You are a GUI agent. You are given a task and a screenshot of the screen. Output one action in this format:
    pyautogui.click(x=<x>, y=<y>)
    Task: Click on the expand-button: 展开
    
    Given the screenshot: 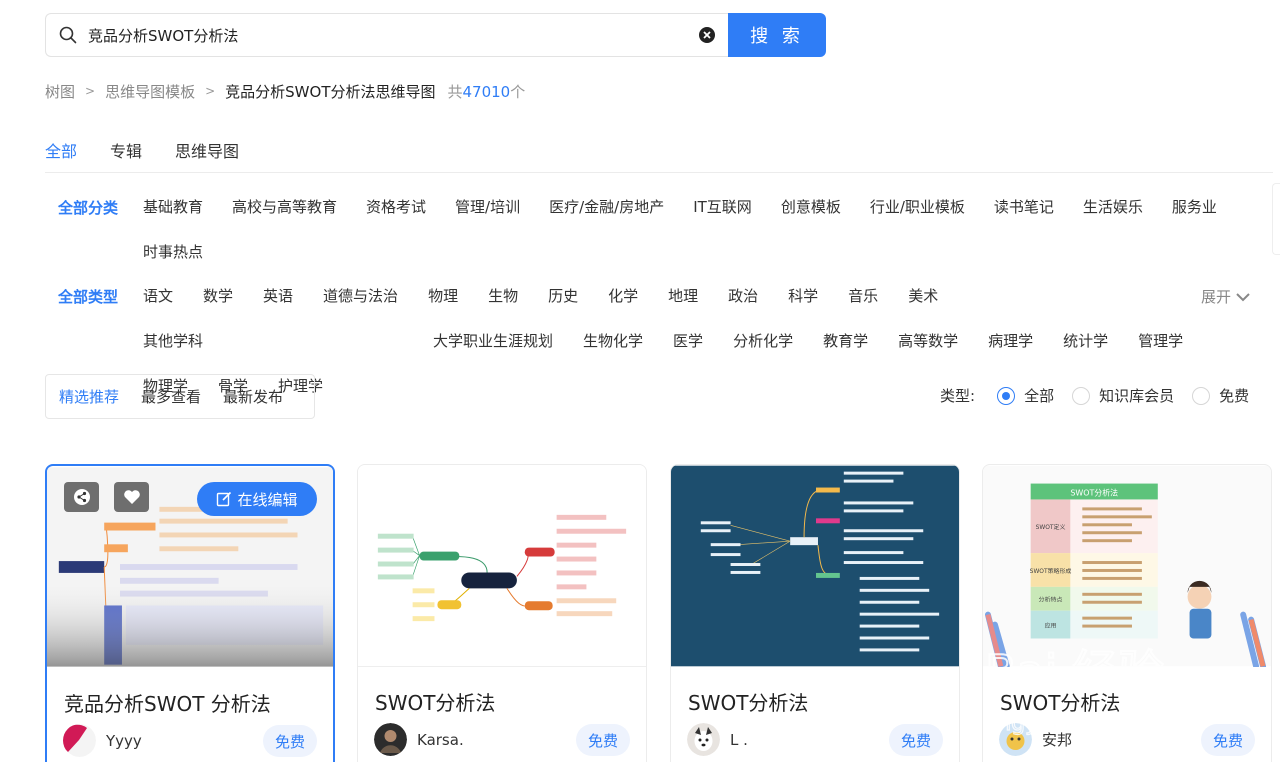 What is the action you would take?
    pyautogui.click(x=1226, y=296)
    